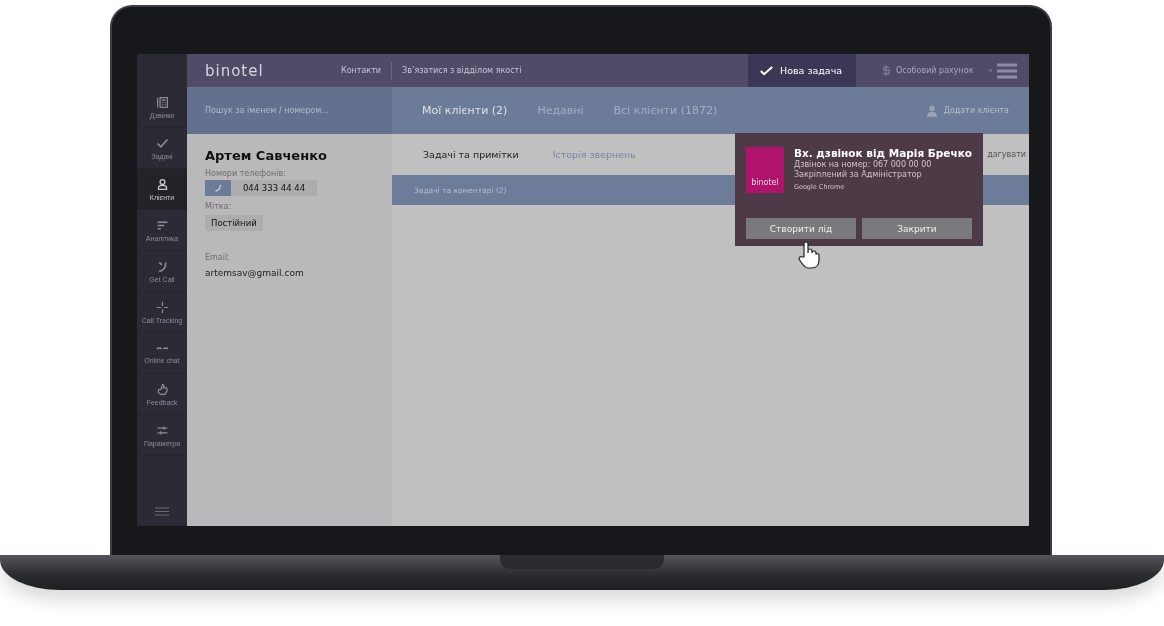 Image resolution: width=1164 pixels, height=626 pixels. What do you see at coordinates (218, 257) in the screenshot?
I see `field-label: Email:` at bounding box center [218, 257].